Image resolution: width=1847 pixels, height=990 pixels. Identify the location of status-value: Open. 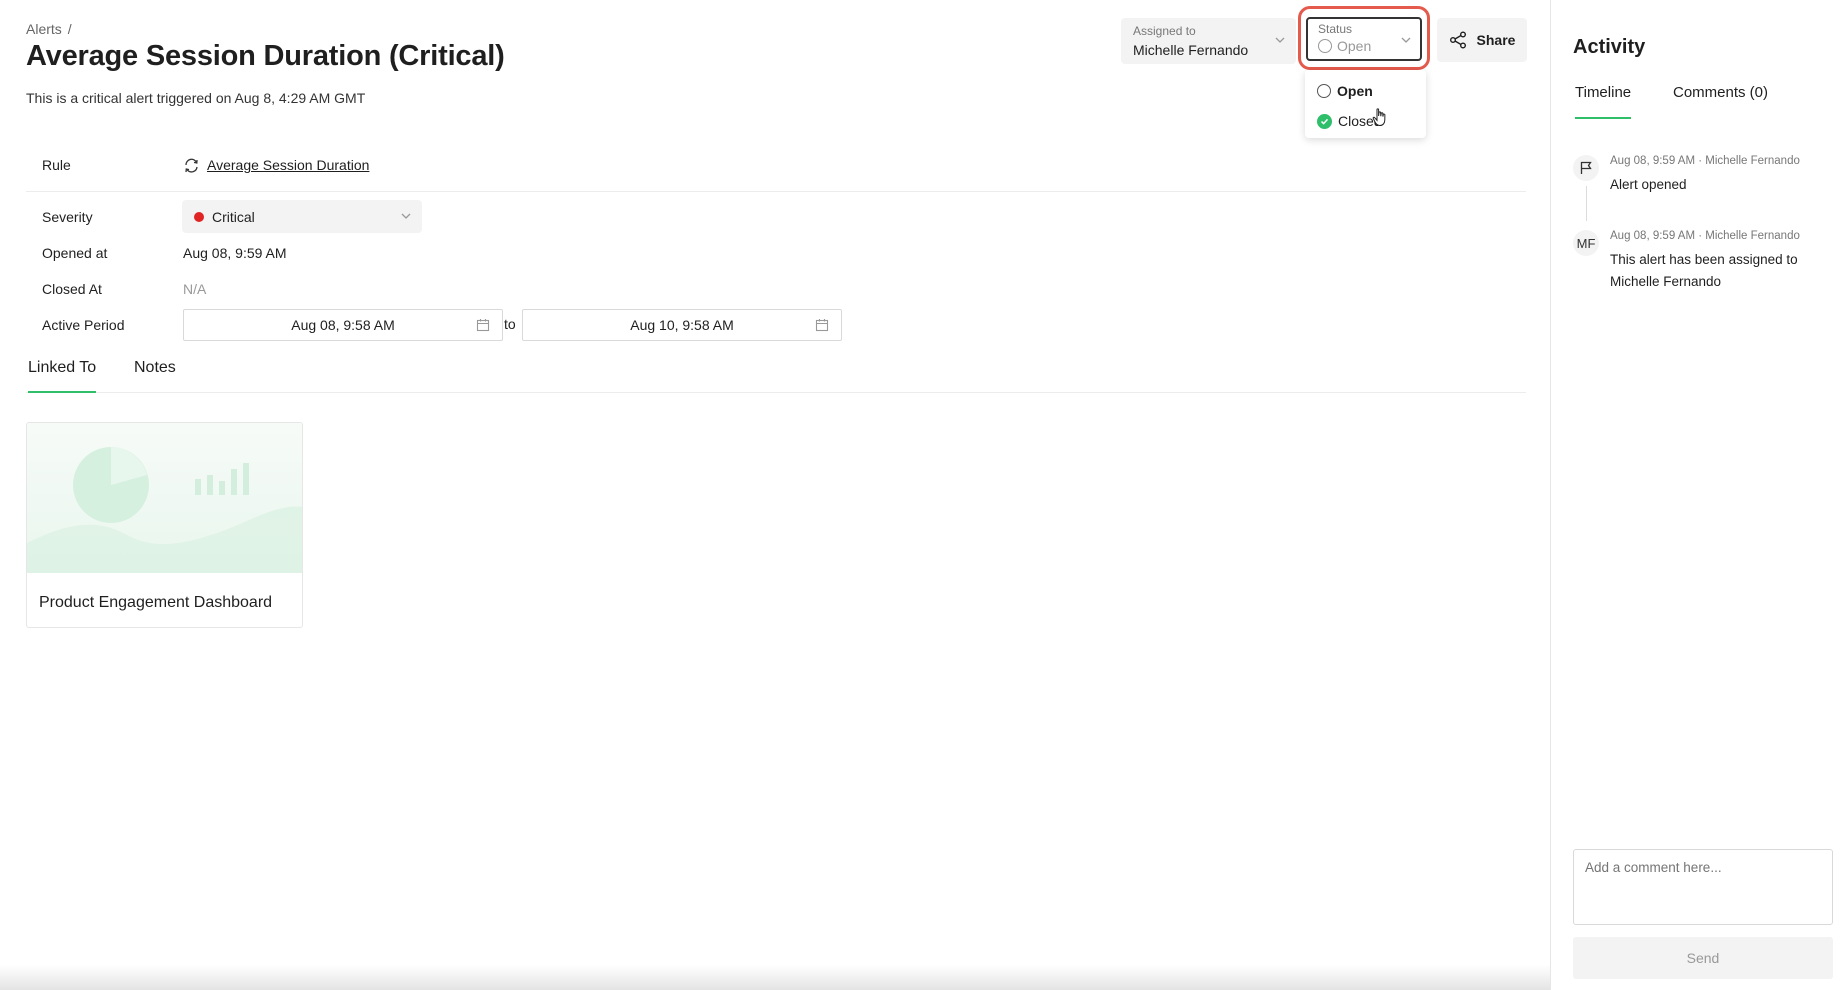
(1354, 46).